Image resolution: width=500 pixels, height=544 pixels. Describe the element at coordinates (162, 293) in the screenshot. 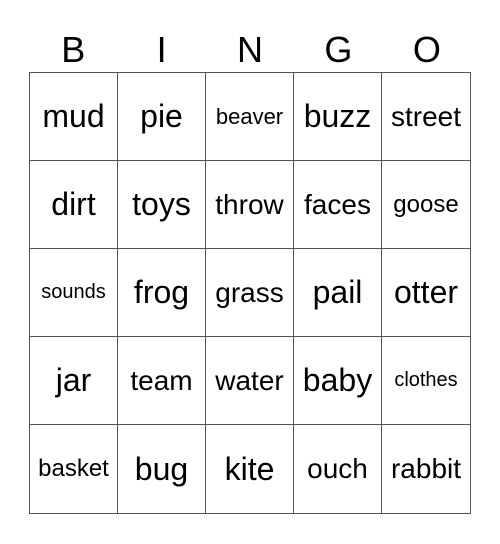

I see `bingo-cell: frog` at that location.